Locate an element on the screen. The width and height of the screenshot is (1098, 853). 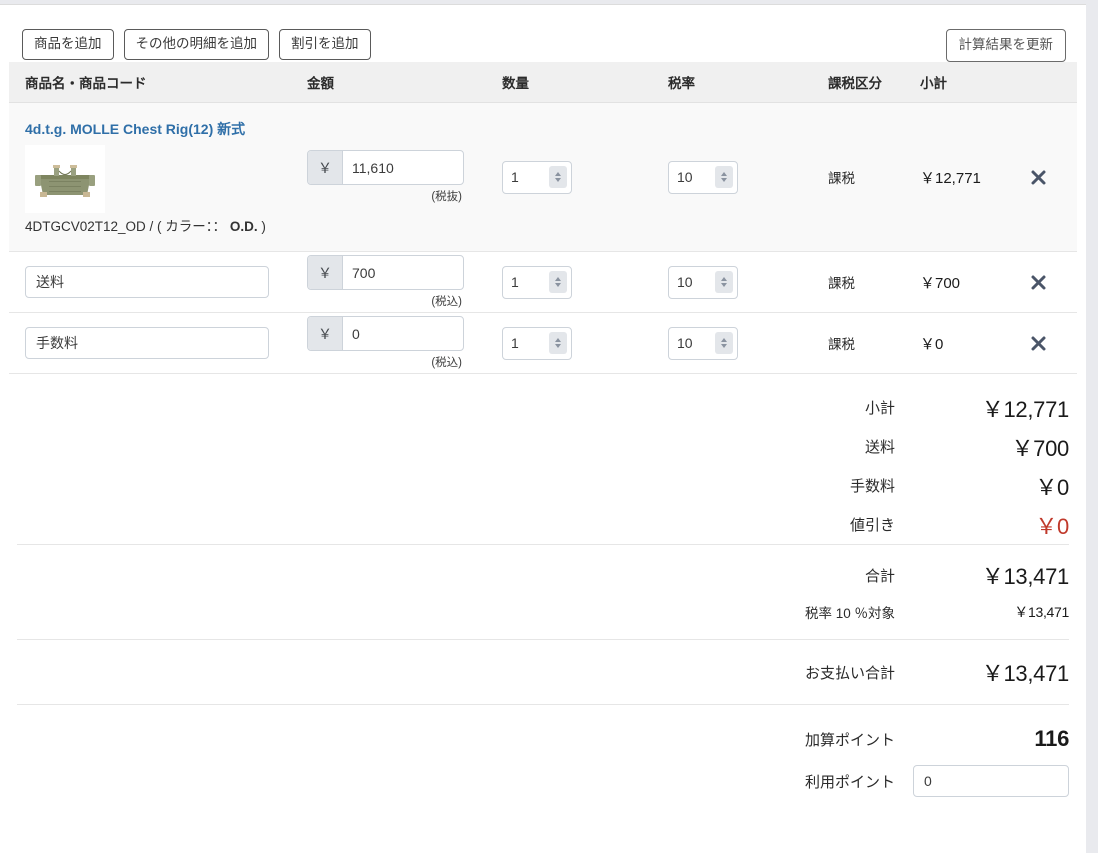
table-row: ￥ (税込) is located at coordinates (543, 282).